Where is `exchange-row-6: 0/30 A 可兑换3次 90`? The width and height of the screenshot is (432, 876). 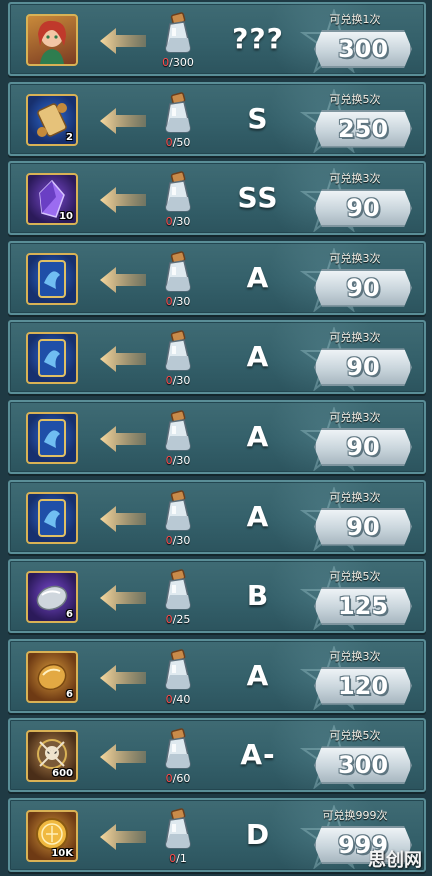 exchange-row-6: 0/30 A 可兑换3次 90 is located at coordinates (217, 437).